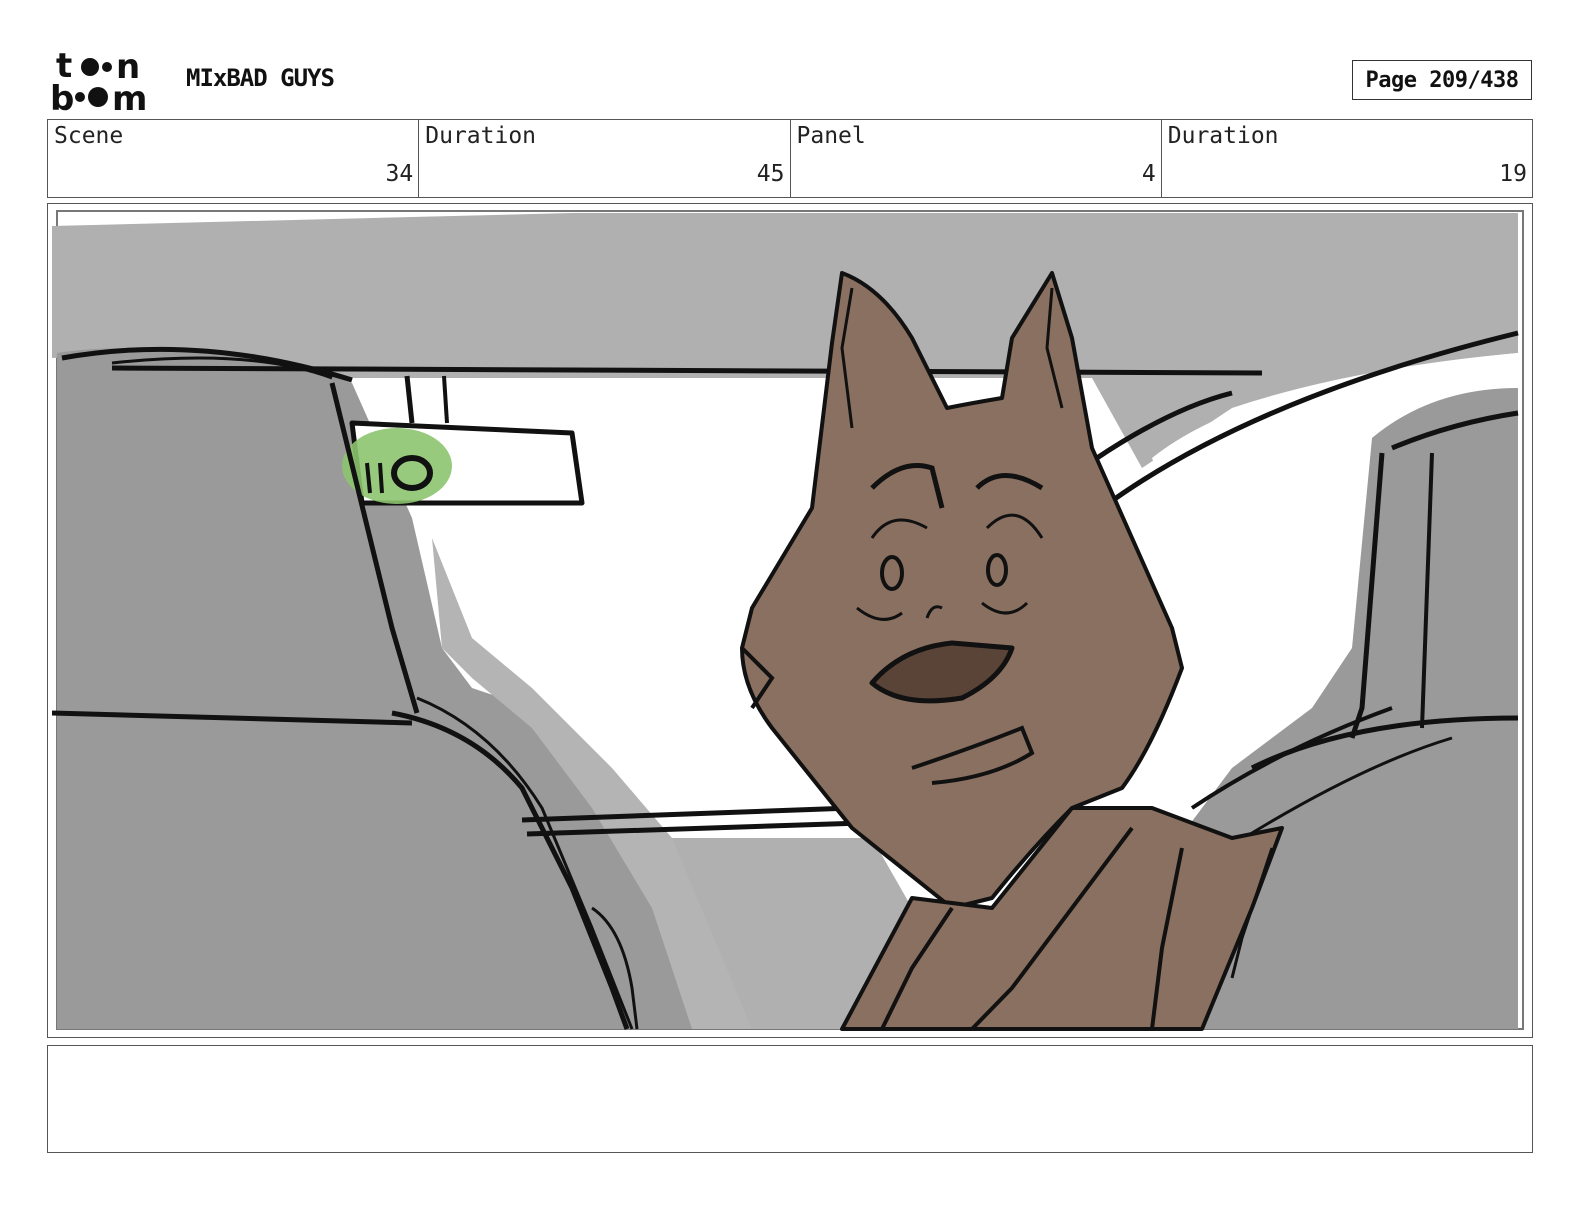 The image size is (1584, 1224). What do you see at coordinates (62, 95) in the screenshot?
I see `svg-text: b` at bounding box center [62, 95].